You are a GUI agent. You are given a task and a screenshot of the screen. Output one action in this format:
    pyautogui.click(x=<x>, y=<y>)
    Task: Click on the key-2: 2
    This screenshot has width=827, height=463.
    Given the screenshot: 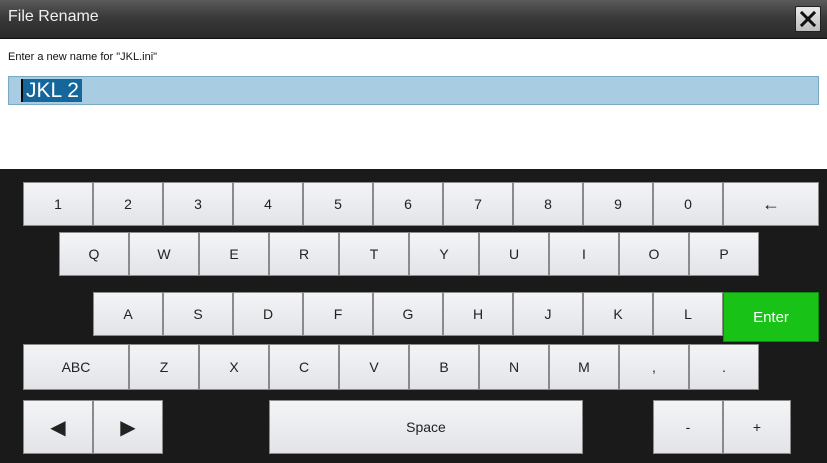 What is the action you would take?
    pyautogui.click(x=128, y=204)
    